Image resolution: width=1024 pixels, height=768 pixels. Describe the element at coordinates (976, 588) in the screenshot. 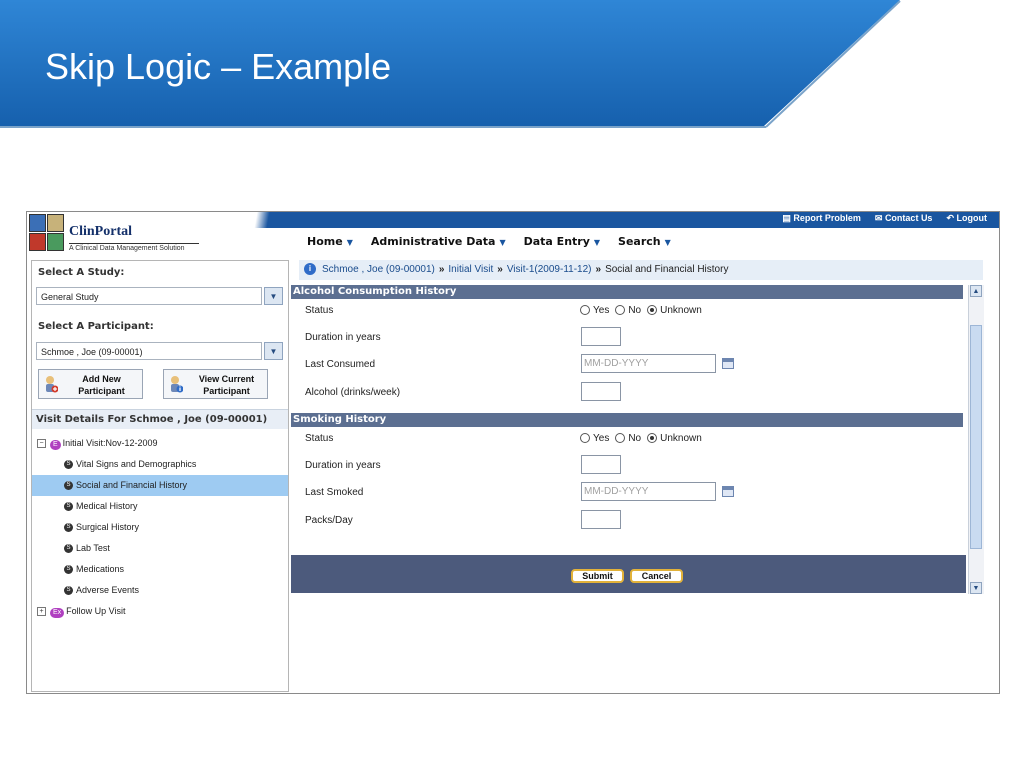

I see `scroll-down-icon: ▼` at that location.